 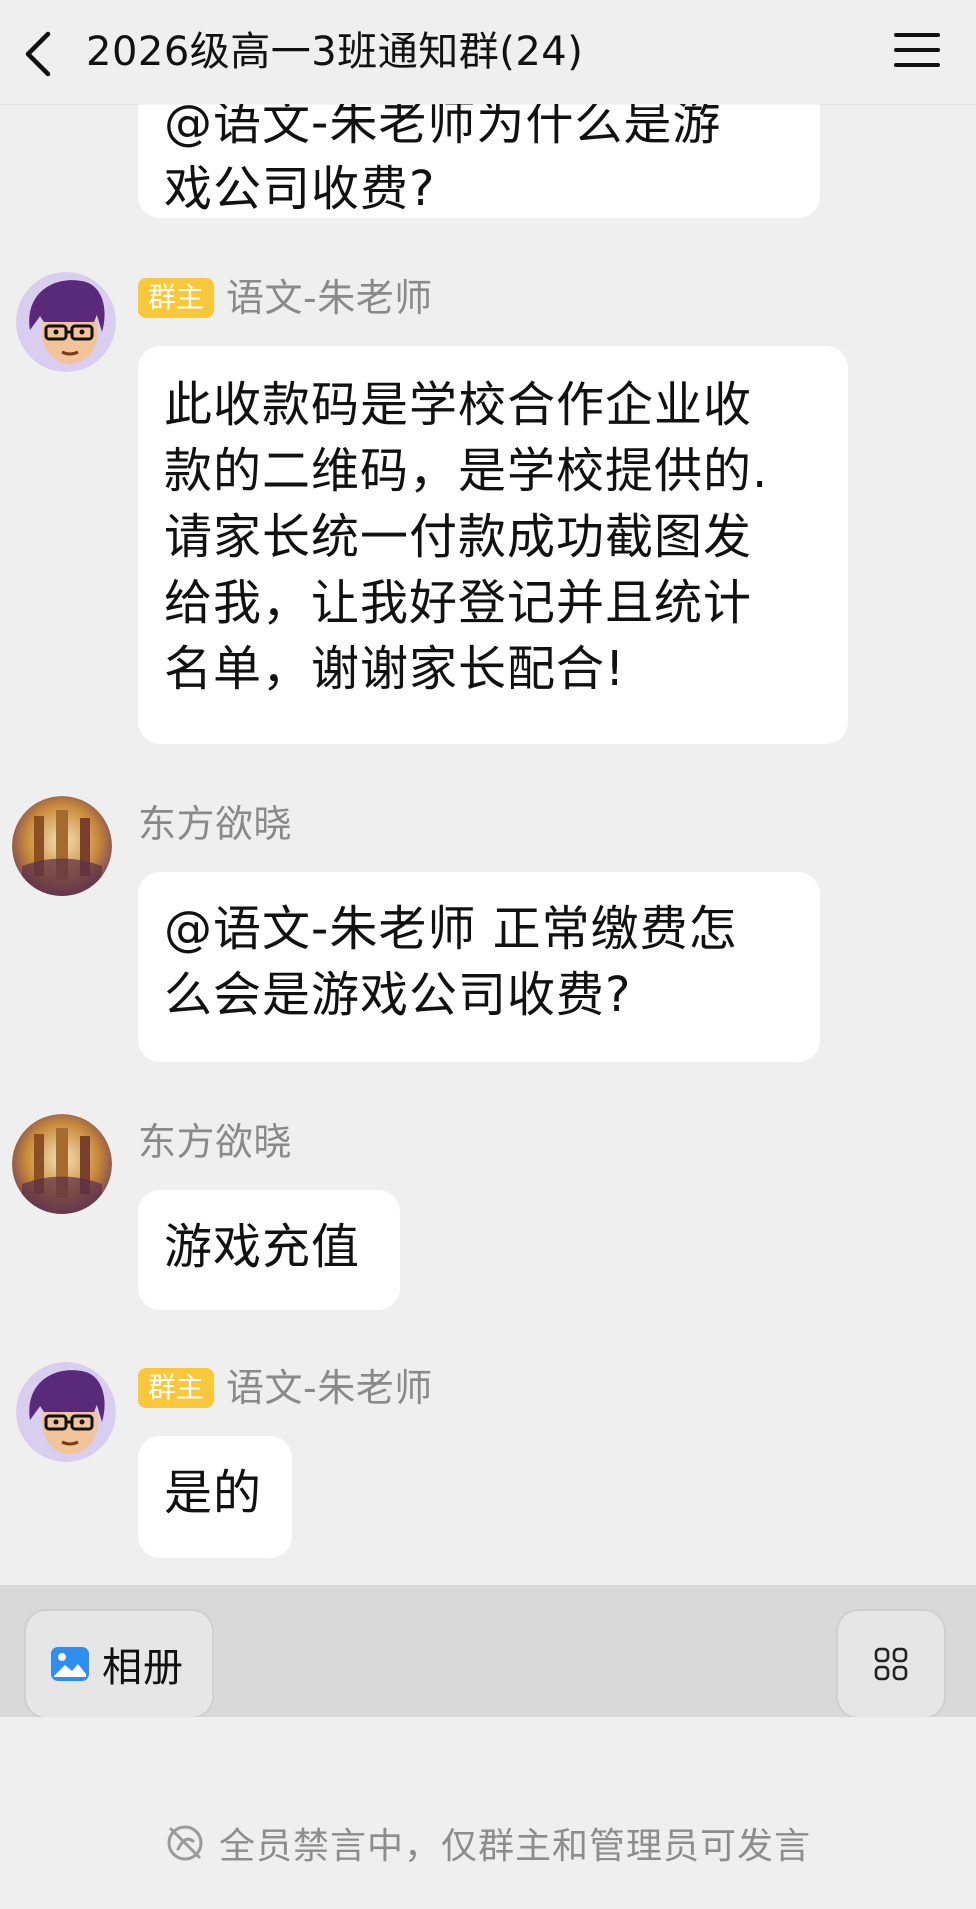 I want to click on photo-album-icon, so click(x=70, y=1664).